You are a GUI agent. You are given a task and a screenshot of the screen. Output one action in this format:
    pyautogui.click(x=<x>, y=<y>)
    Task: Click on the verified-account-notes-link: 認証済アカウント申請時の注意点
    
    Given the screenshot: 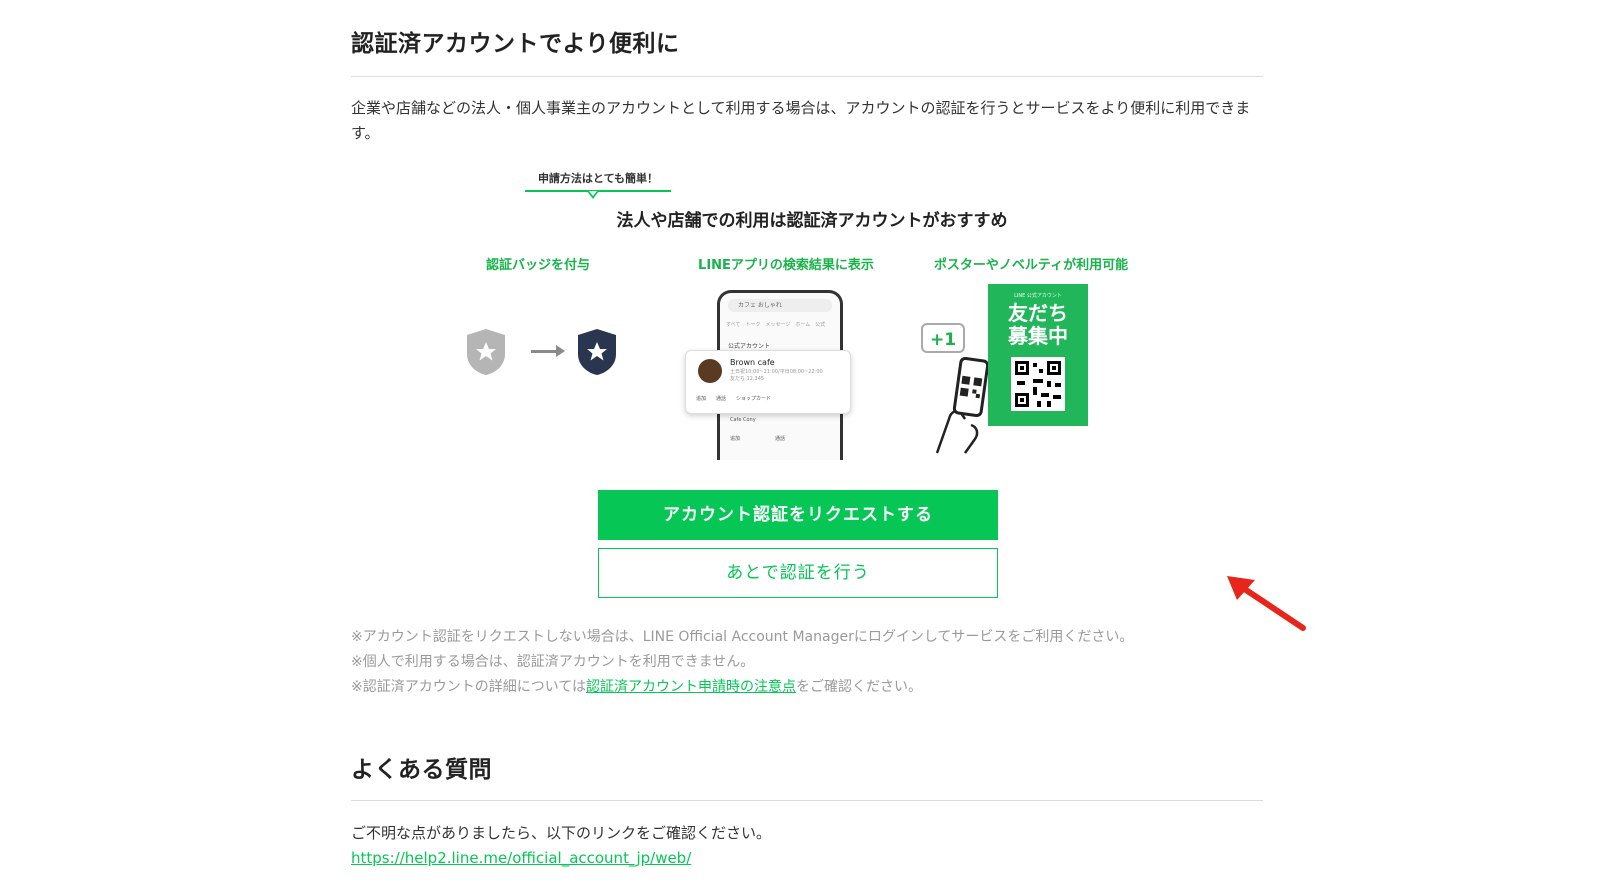 What is the action you would take?
    pyautogui.click(x=691, y=687)
    